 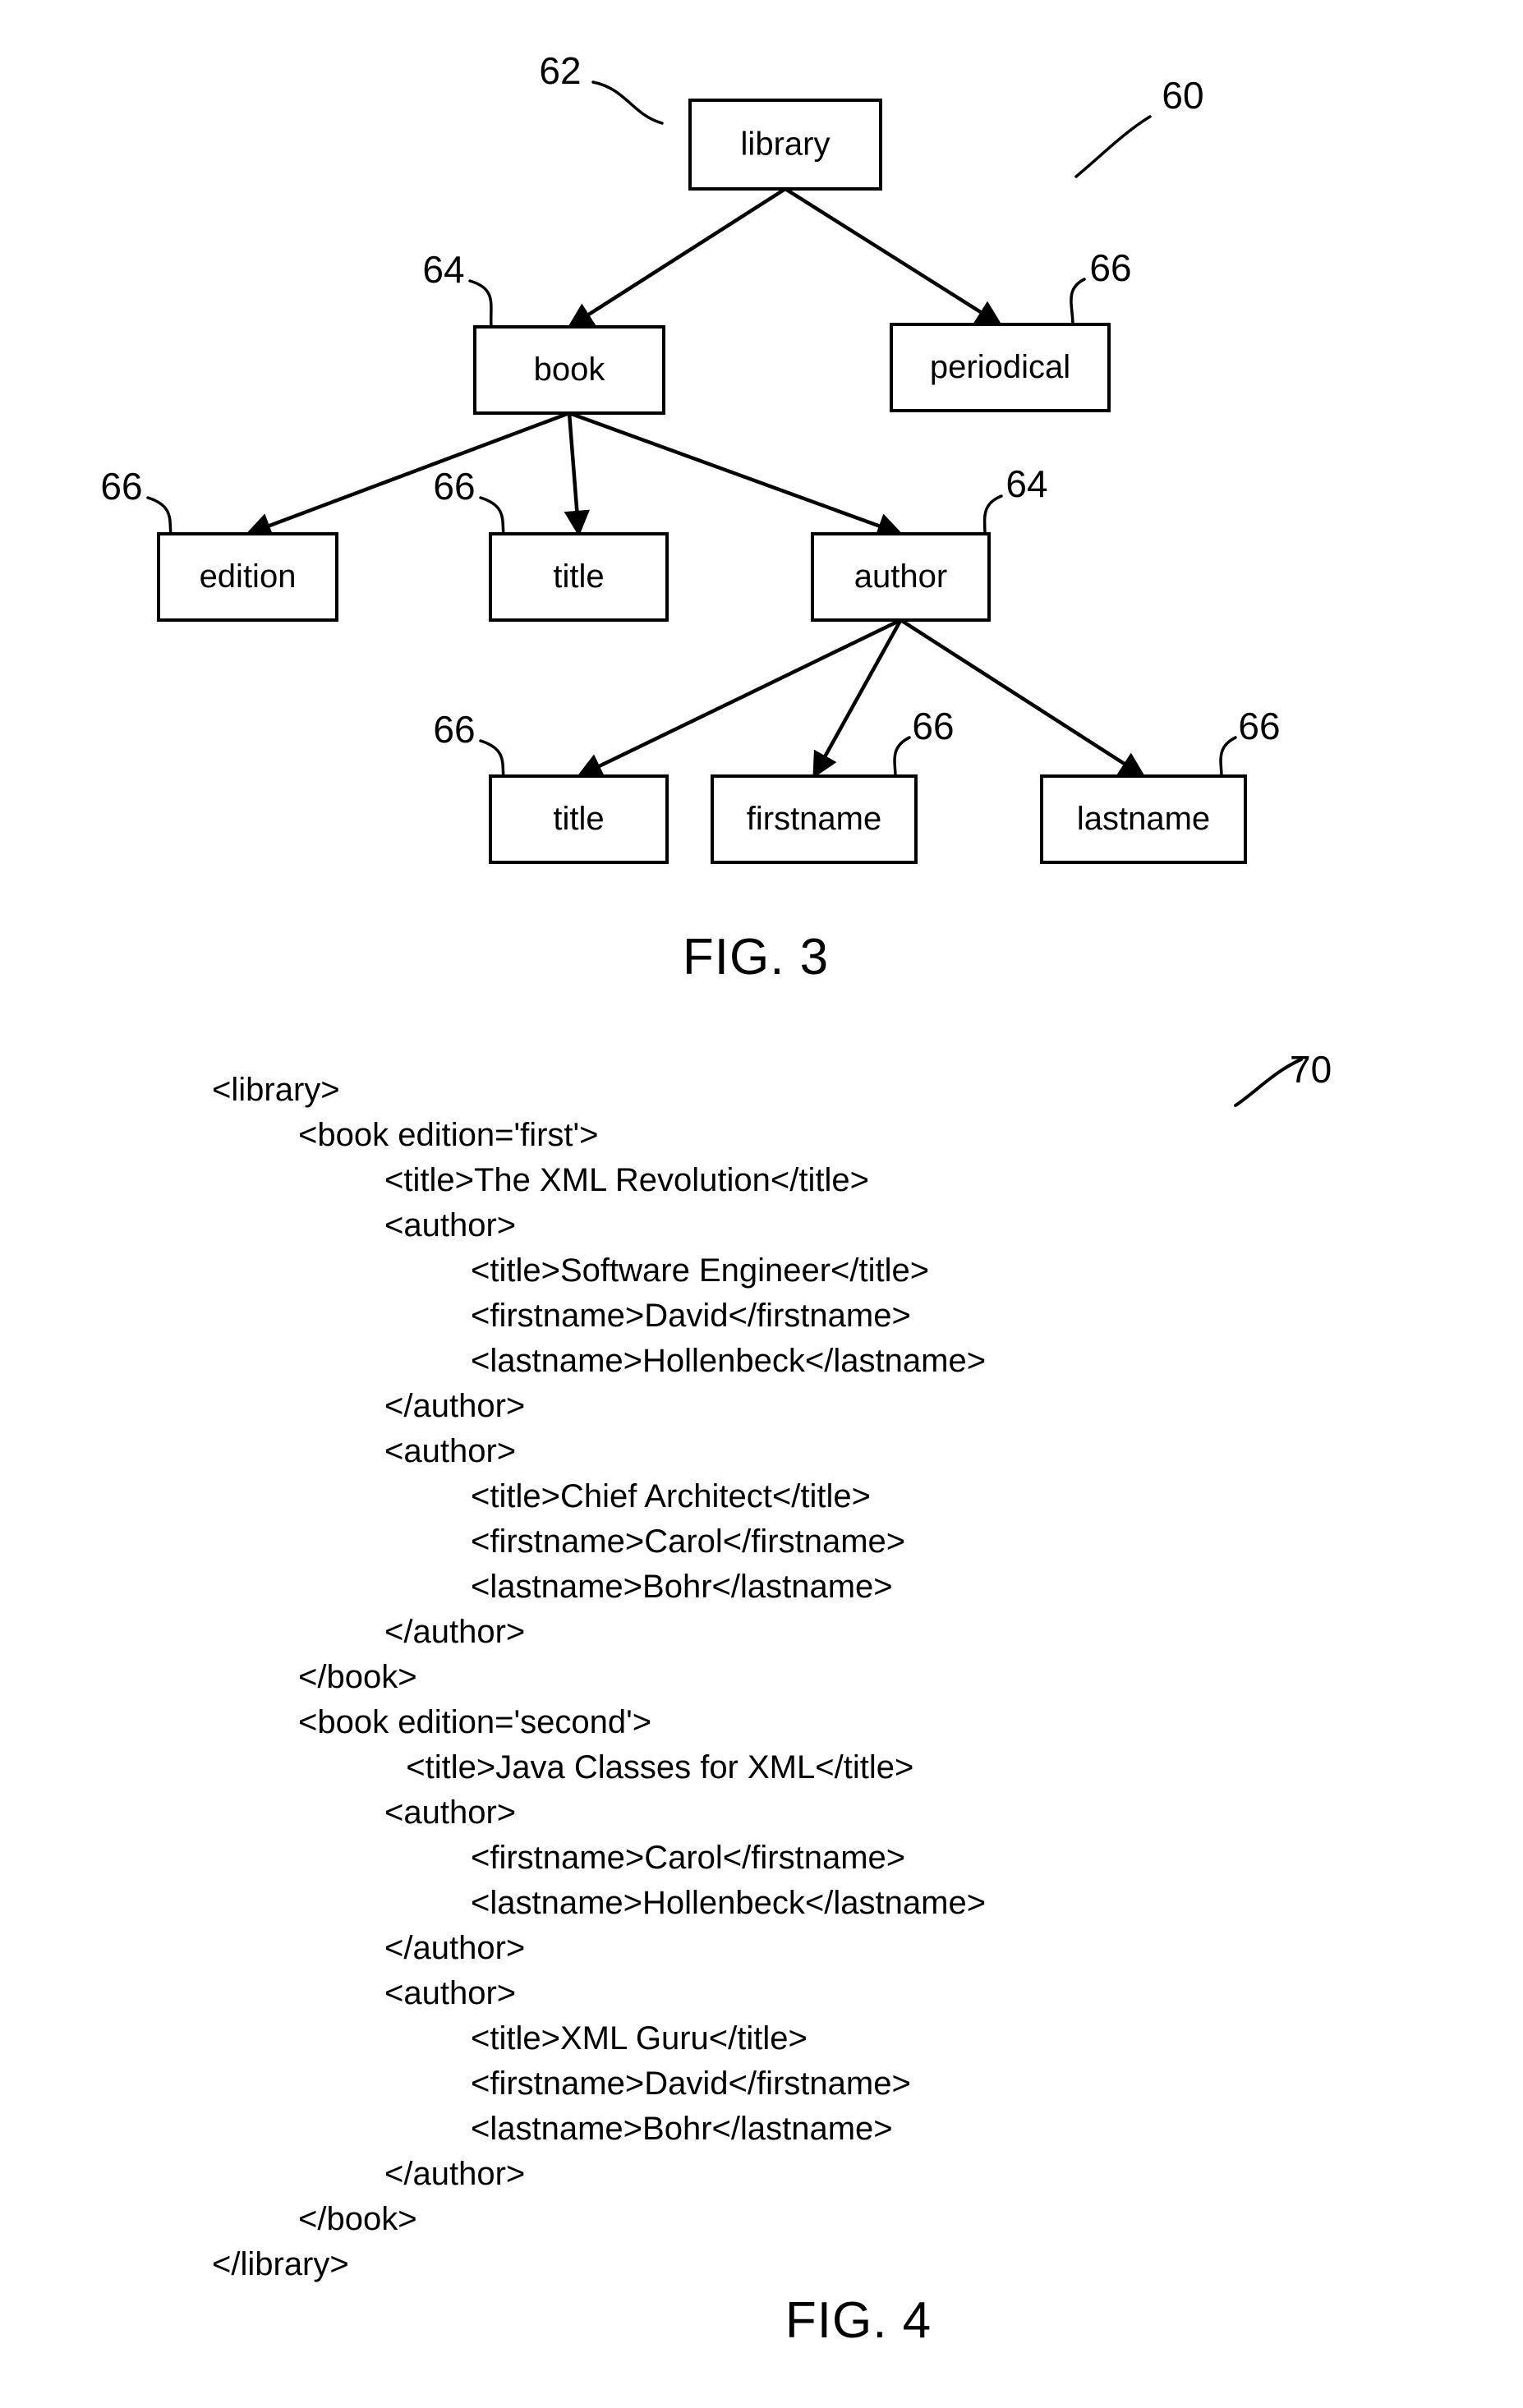 What do you see at coordinates (677, 258) in the screenshot?
I see `tree-edge-library-to-book` at bounding box center [677, 258].